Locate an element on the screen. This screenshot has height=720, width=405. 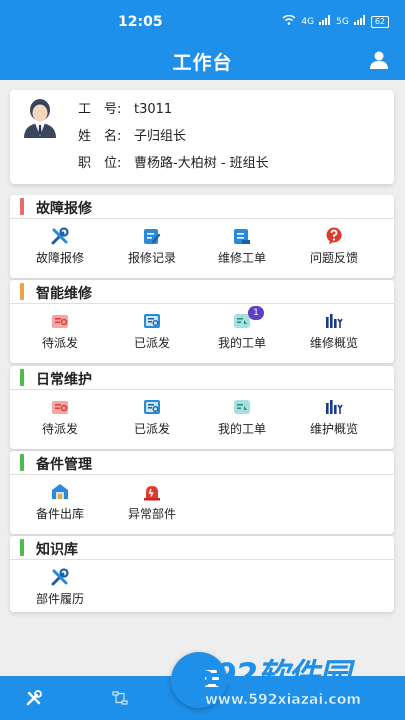
app-header: 工作台 is located at coordinates (202, 60).